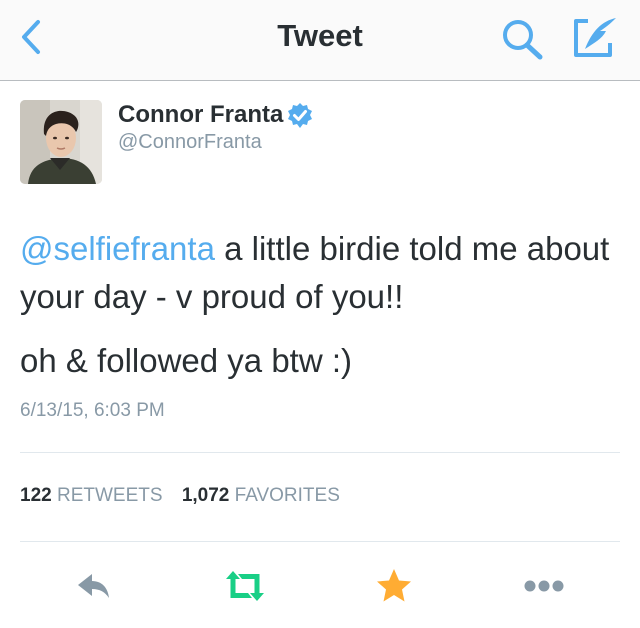 This screenshot has height=628, width=640. What do you see at coordinates (92, 410) in the screenshot?
I see `tweet-timestamp: 6/13/15, 6:03 PM` at bounding box center [92, 410].